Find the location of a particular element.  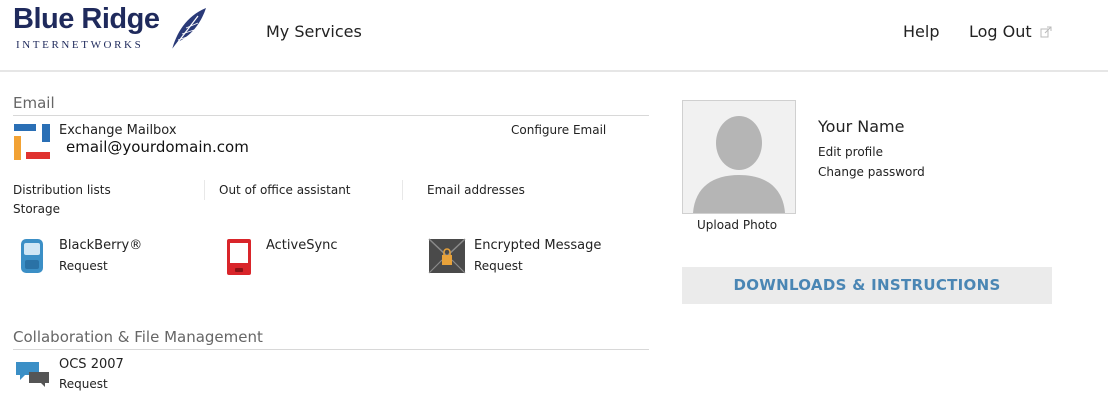

exchange-mailbox-title: Exchange Mailbox is located at coordinates (118, 130).